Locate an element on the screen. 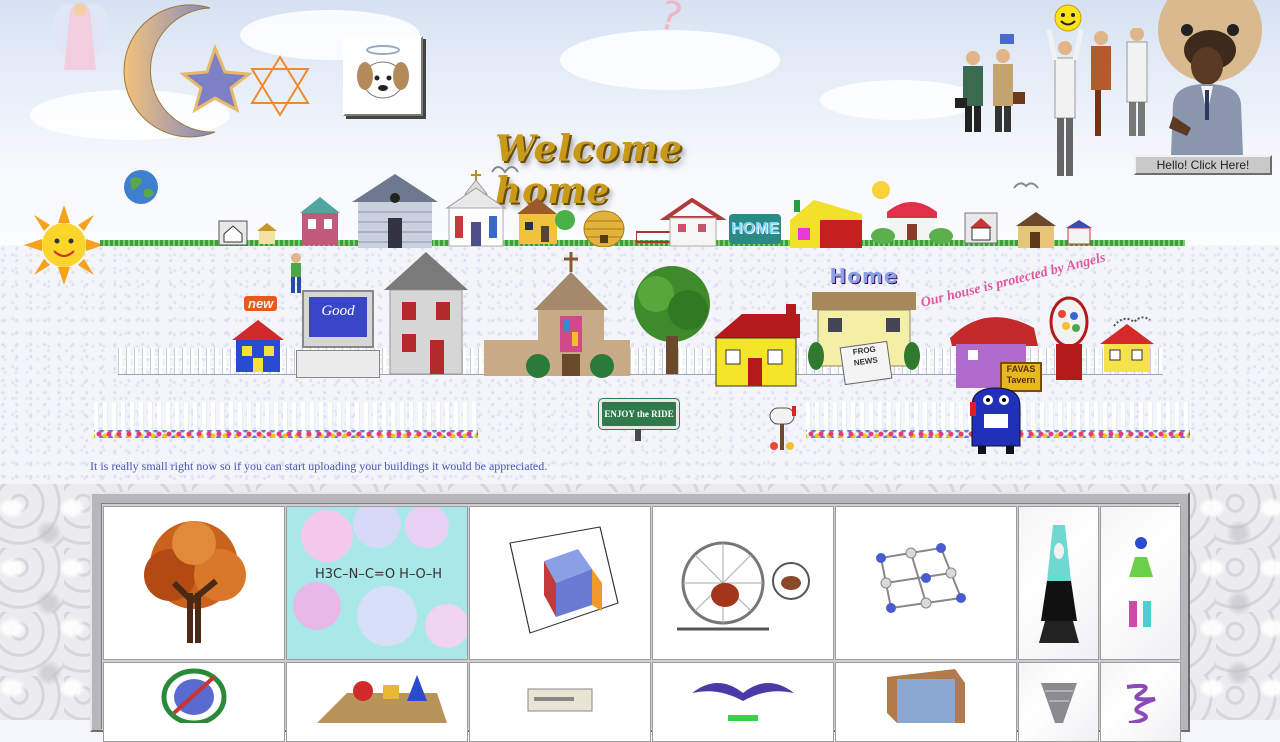 This screenshot has height=742, width=1280. molecule-bubbles-icon: H3C–N–C=O H–O–H is located at coordinates (380, 577).